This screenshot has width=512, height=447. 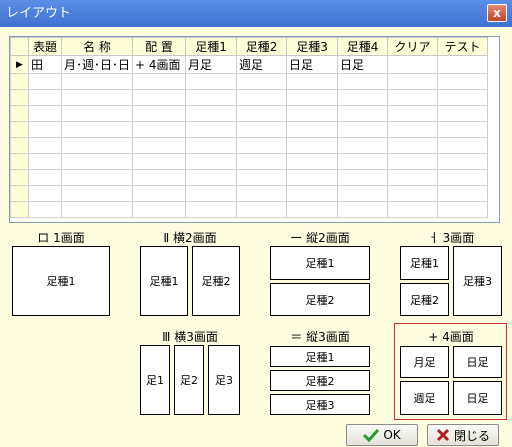 What do you see at coordinates (320, 404) in the screenshot?
I see `layout-option-vertical-3-pane-3: 足種3` at bounding box center [320, 404].